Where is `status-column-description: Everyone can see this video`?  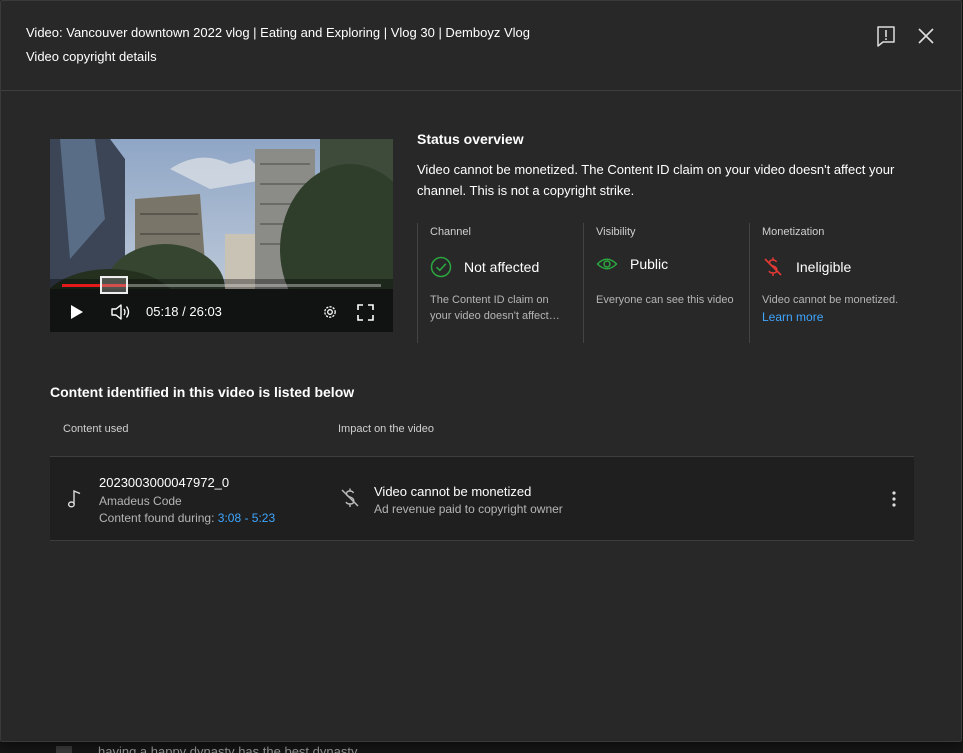
status-column-description: Everyone can see this video is located at coordinates (665, 300).